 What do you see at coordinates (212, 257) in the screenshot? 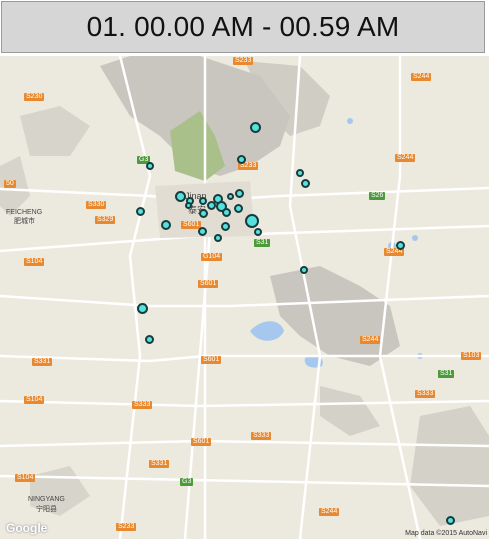
I see `road-shield: G104` at bounding box center [212, 257].